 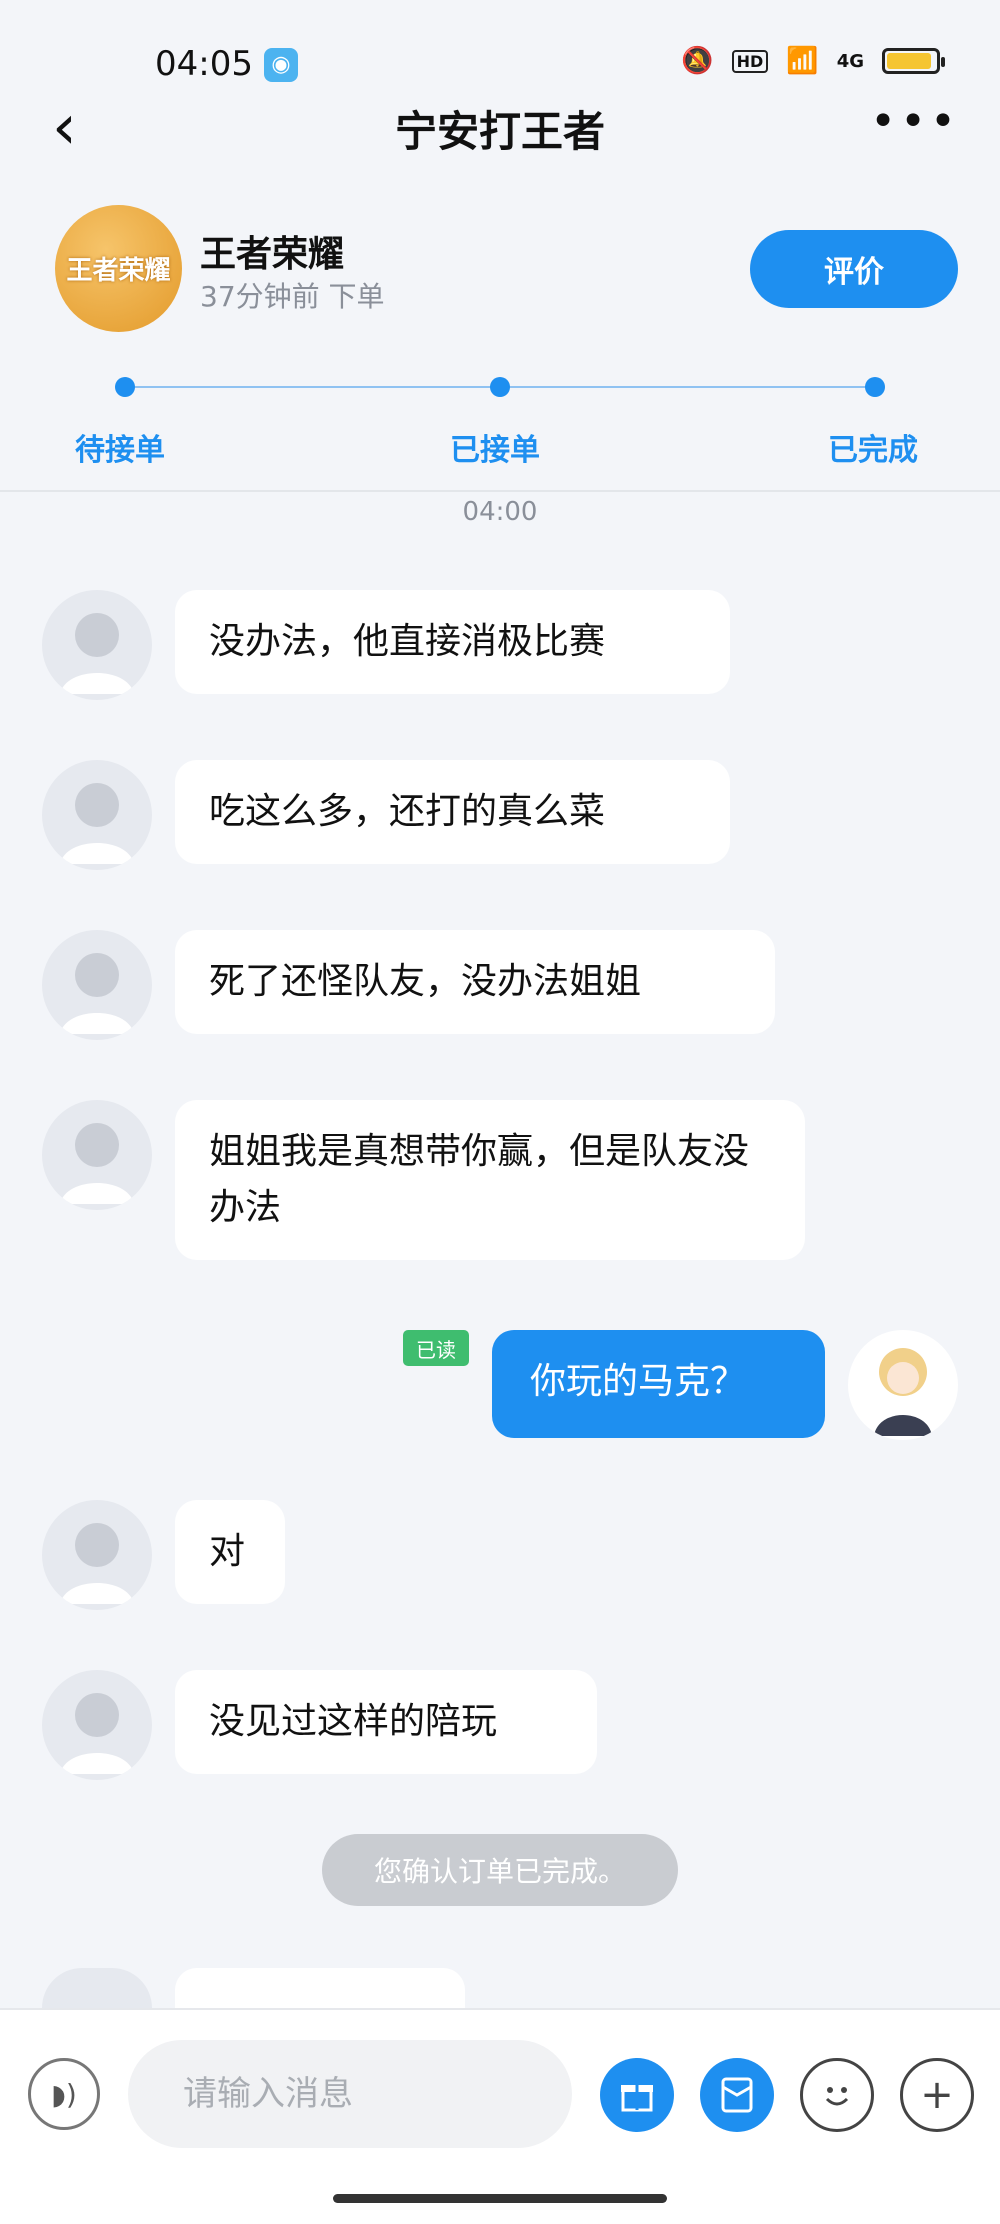 What do you see at coordinates (118, 268) in the screenshot?
I see `game-logo: 王者荣耀` at bounding box center [118, 268].